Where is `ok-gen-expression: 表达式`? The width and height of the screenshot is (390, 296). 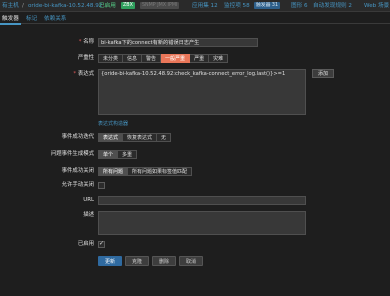
ok-gen-expression: 表达式 is located at coordinates (111, 137).